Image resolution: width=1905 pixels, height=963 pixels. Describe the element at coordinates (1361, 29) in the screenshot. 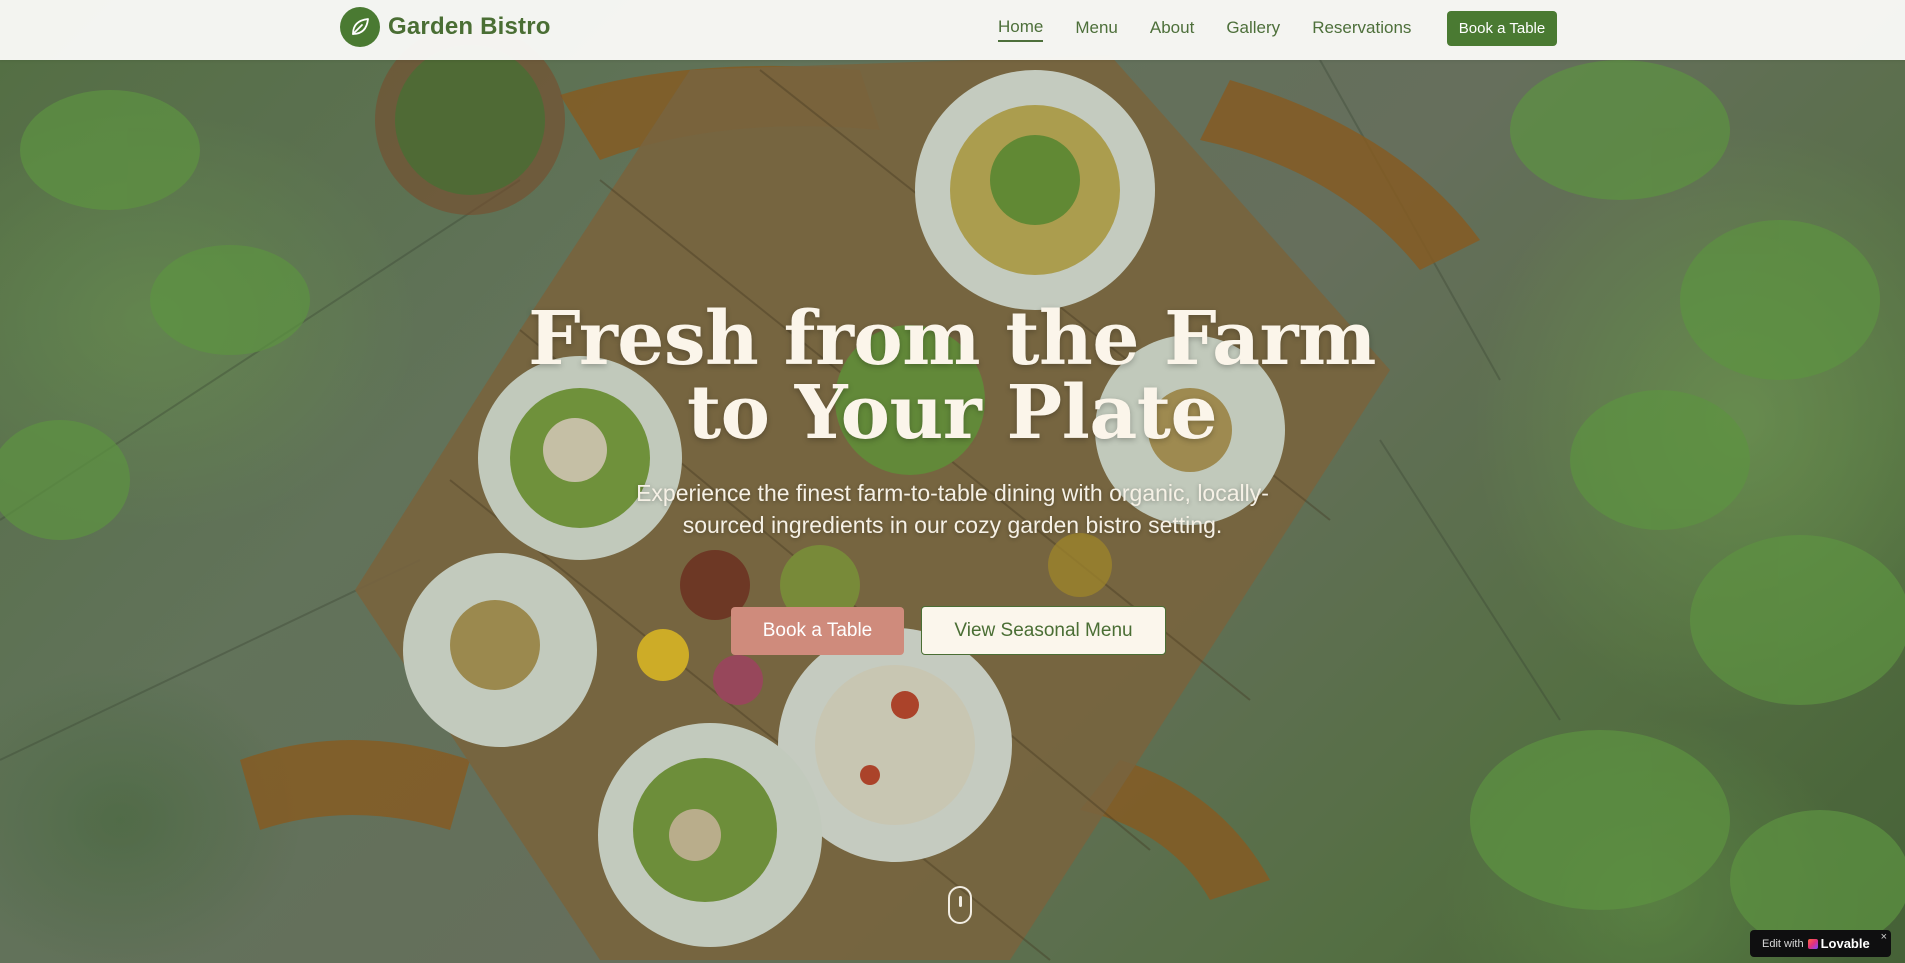

I see `nav-item-reservations: Reservations` at that location.